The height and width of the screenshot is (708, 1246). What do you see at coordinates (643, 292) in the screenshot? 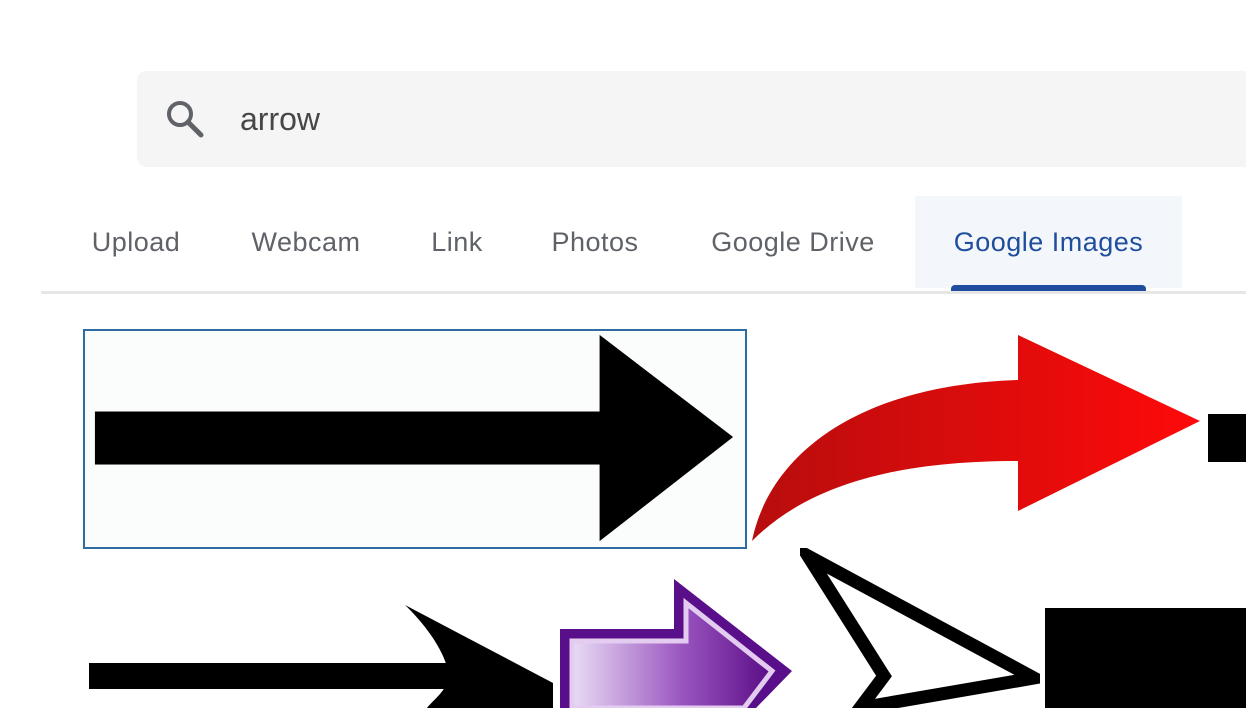
I see `tabs-divider` at bounding box center [643, 292].